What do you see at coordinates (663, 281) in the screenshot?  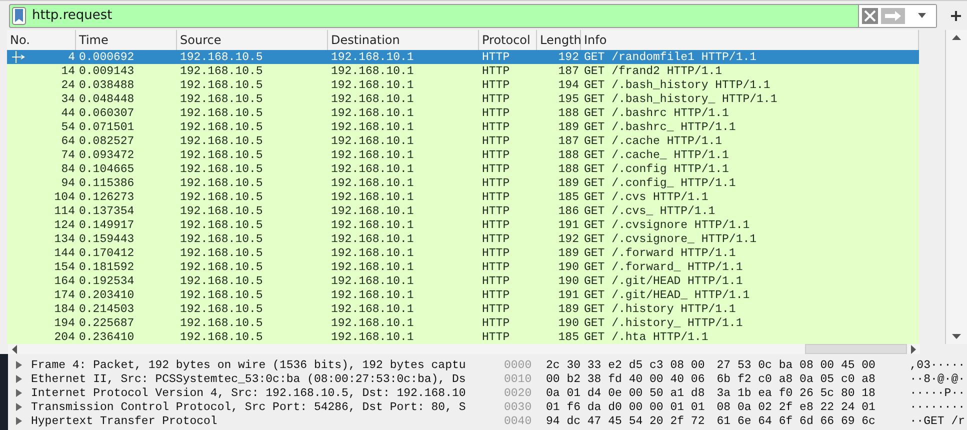 I see `table-cell: GET /.git/HEAD HTTP/1.1` at bounding box center [663, 281].